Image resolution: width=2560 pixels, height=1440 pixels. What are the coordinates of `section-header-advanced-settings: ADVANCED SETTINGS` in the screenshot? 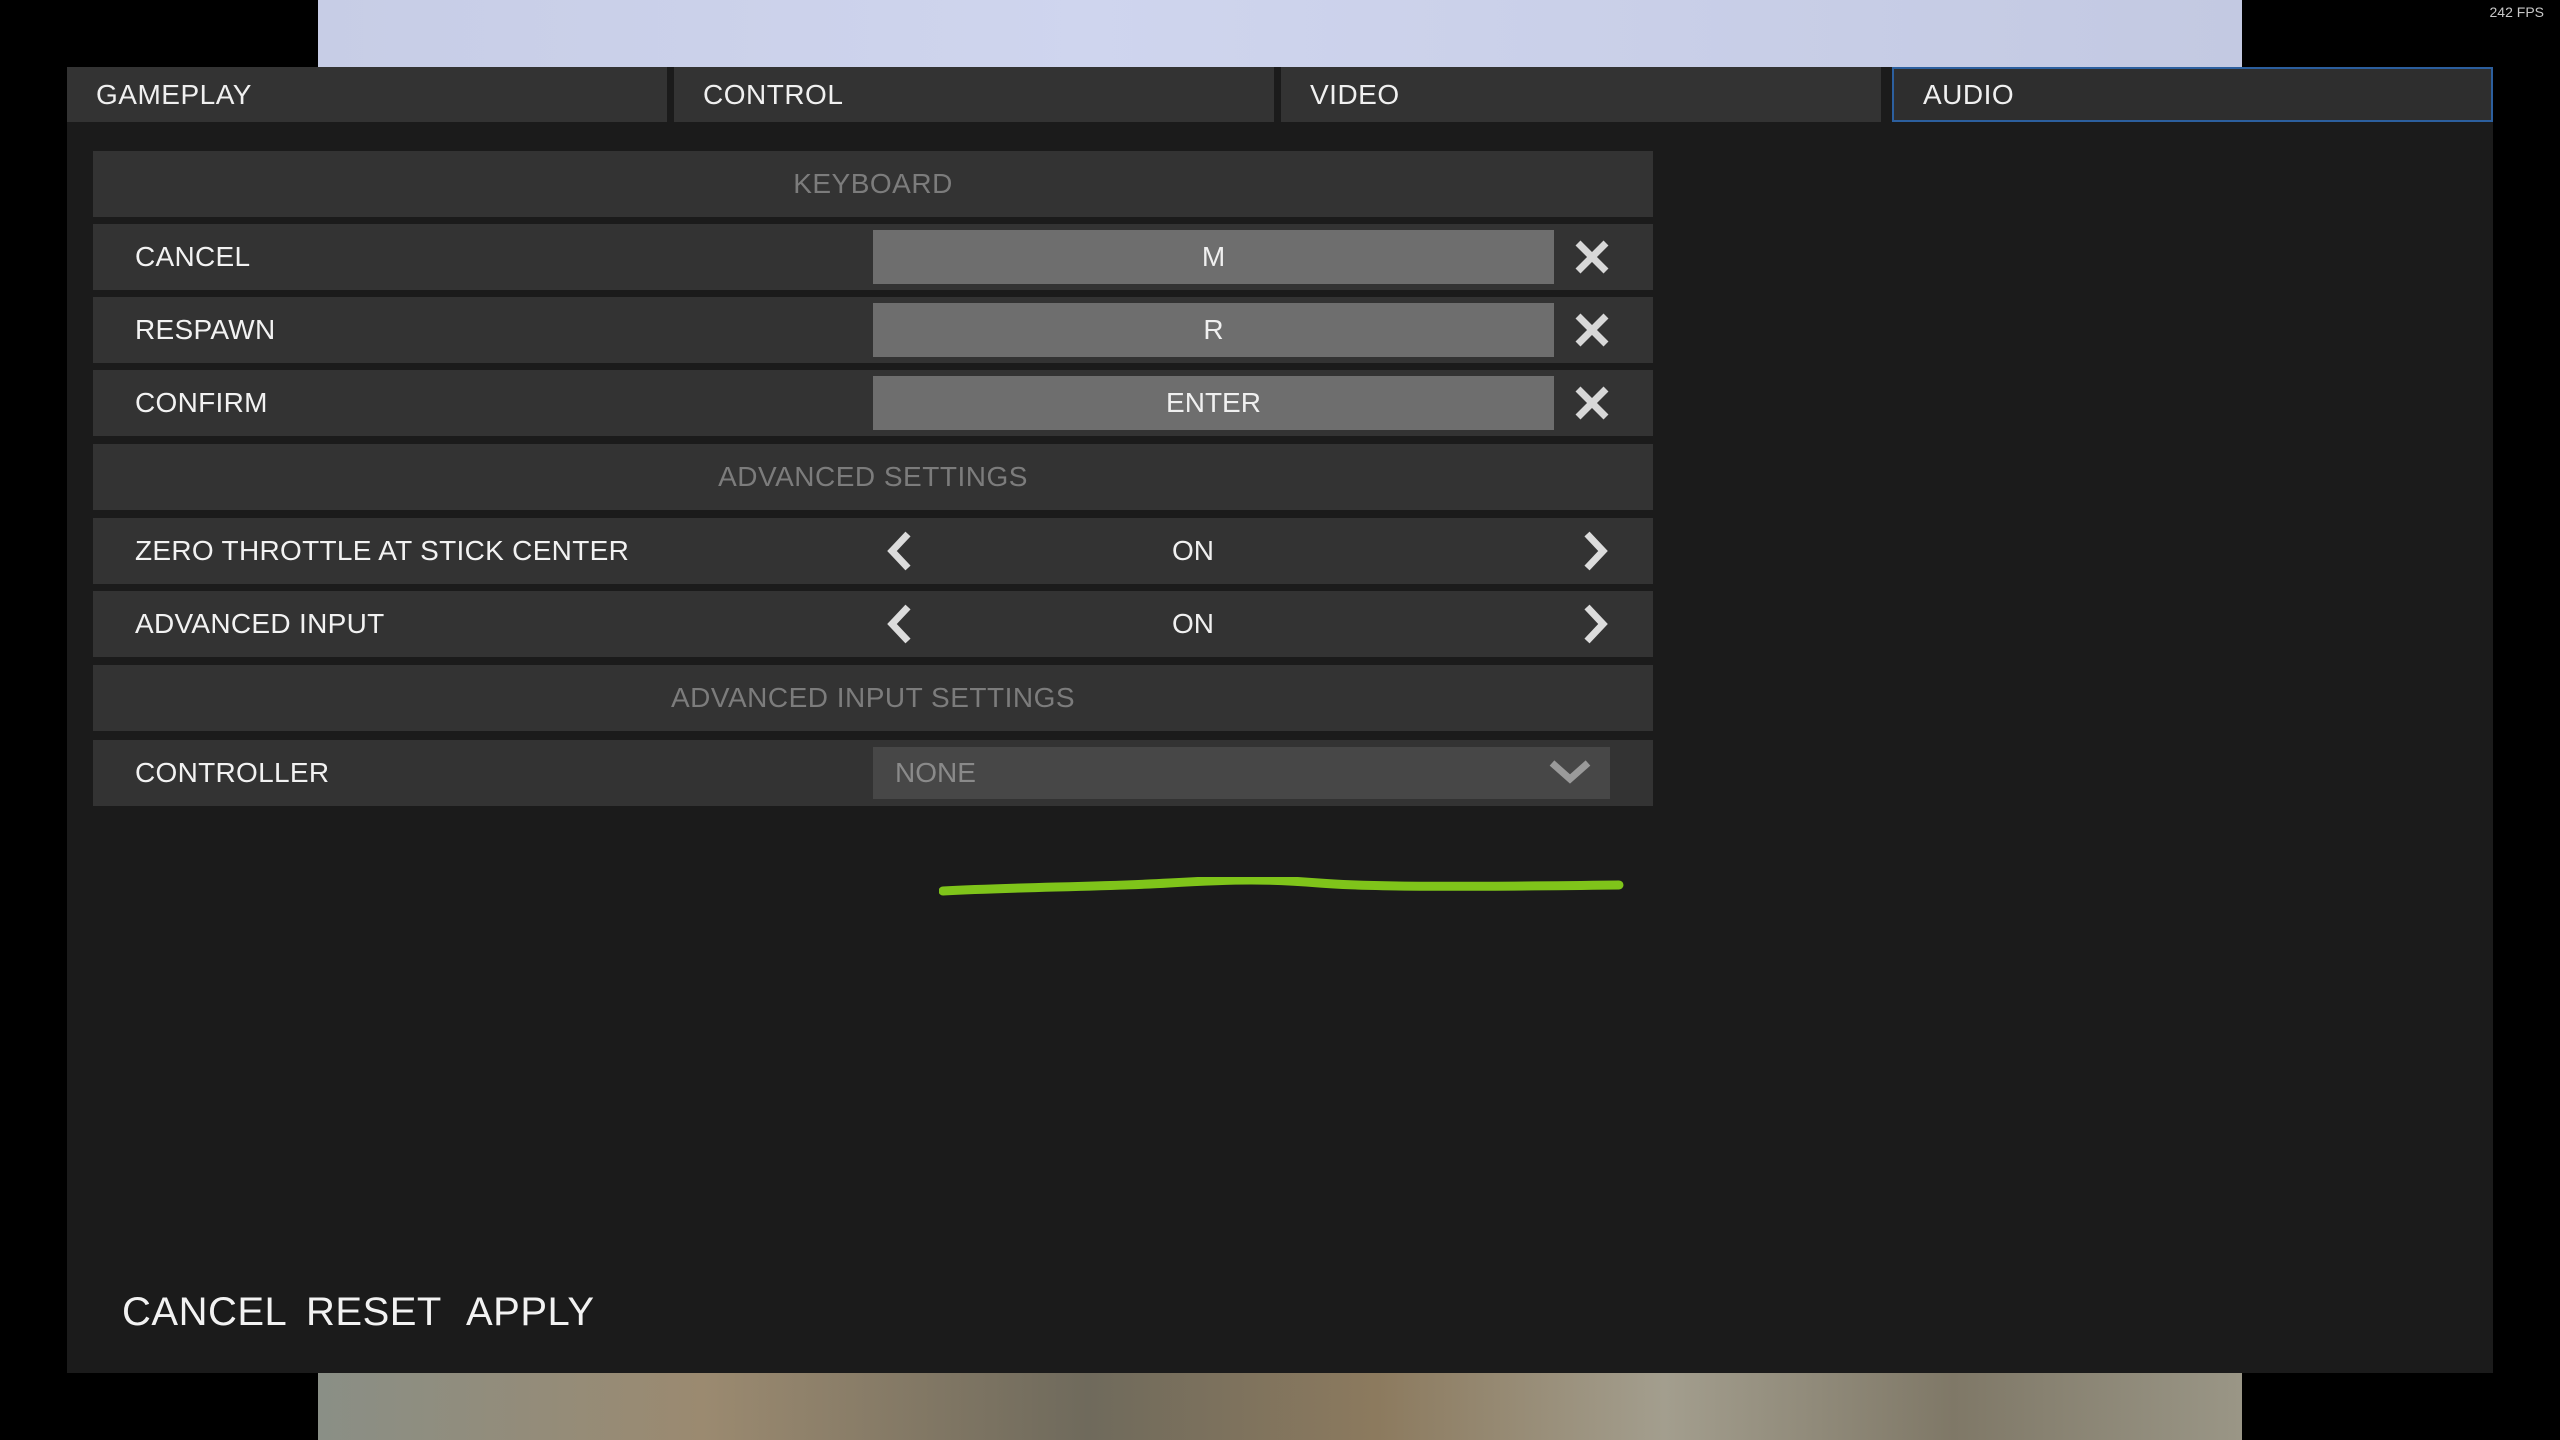 It's located at (873, 477).